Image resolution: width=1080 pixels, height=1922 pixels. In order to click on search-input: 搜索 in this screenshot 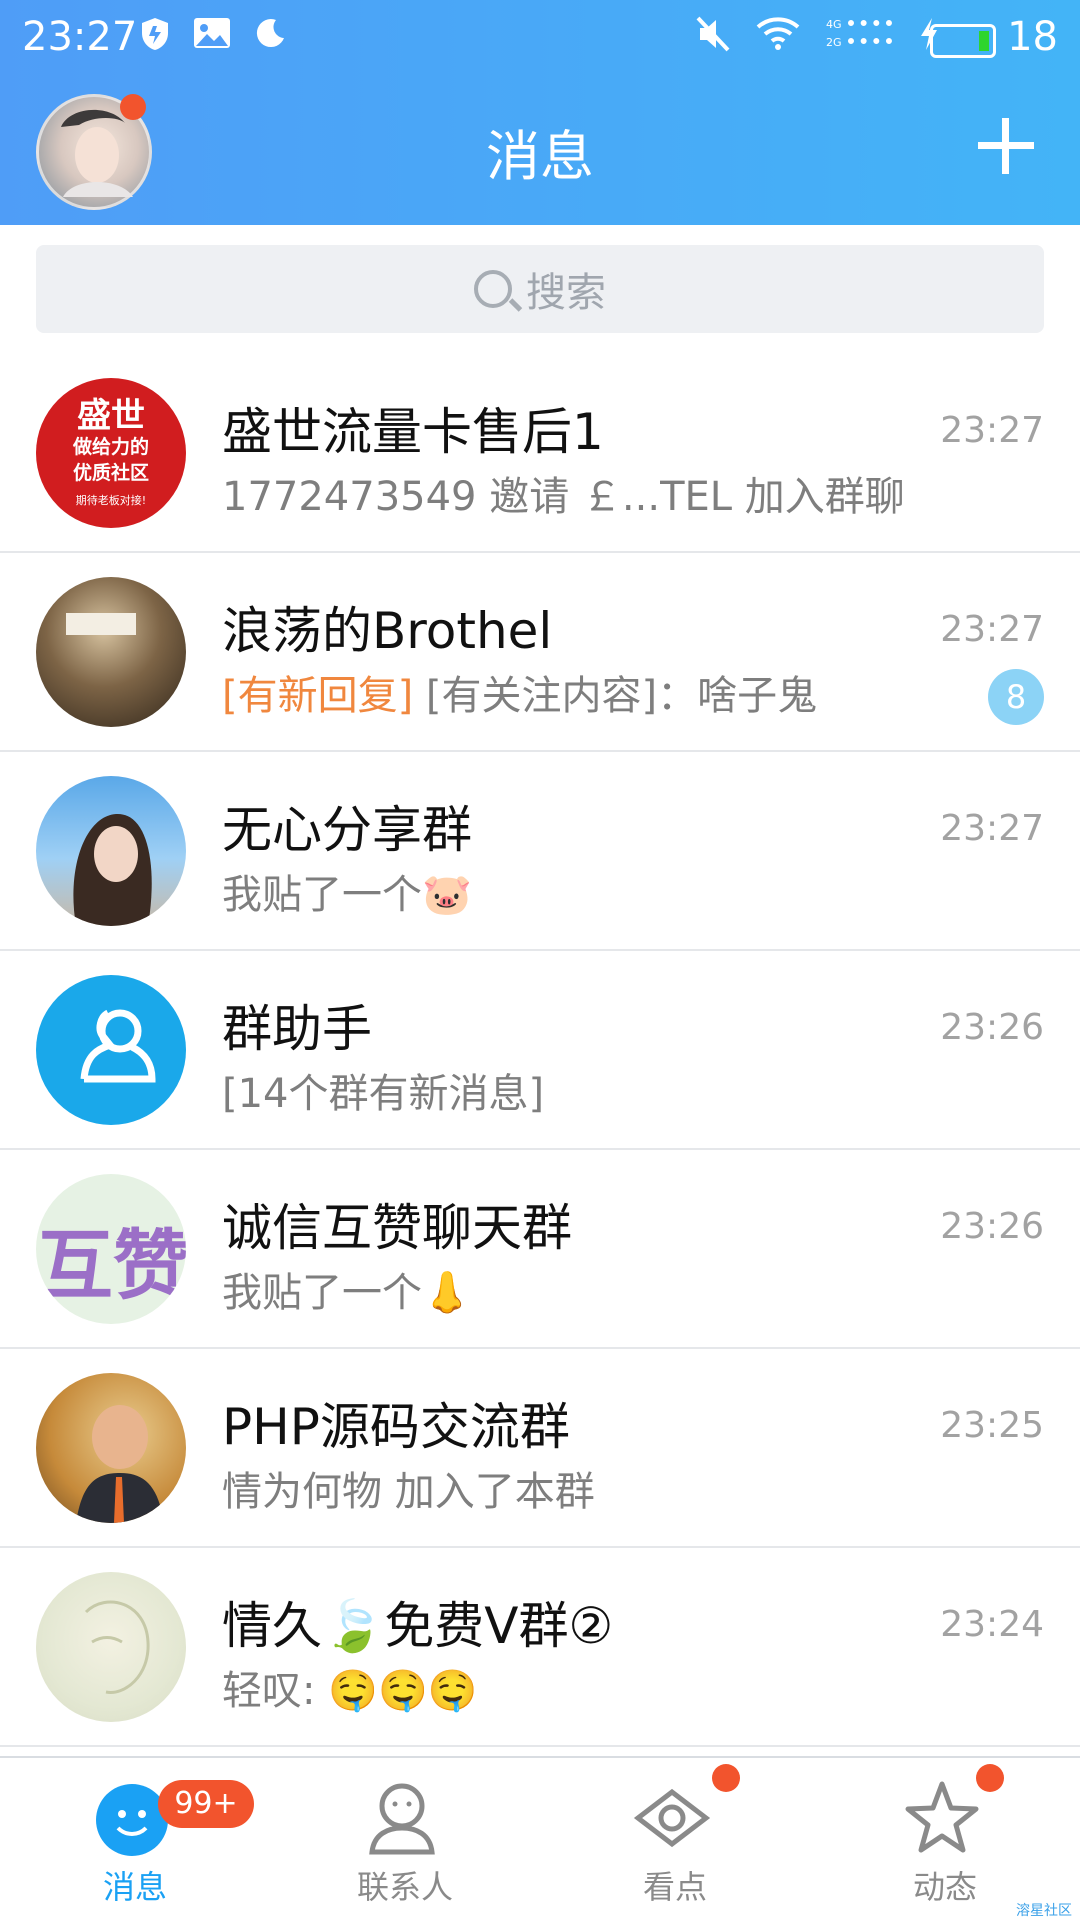, I will do `click(540, 289)`.